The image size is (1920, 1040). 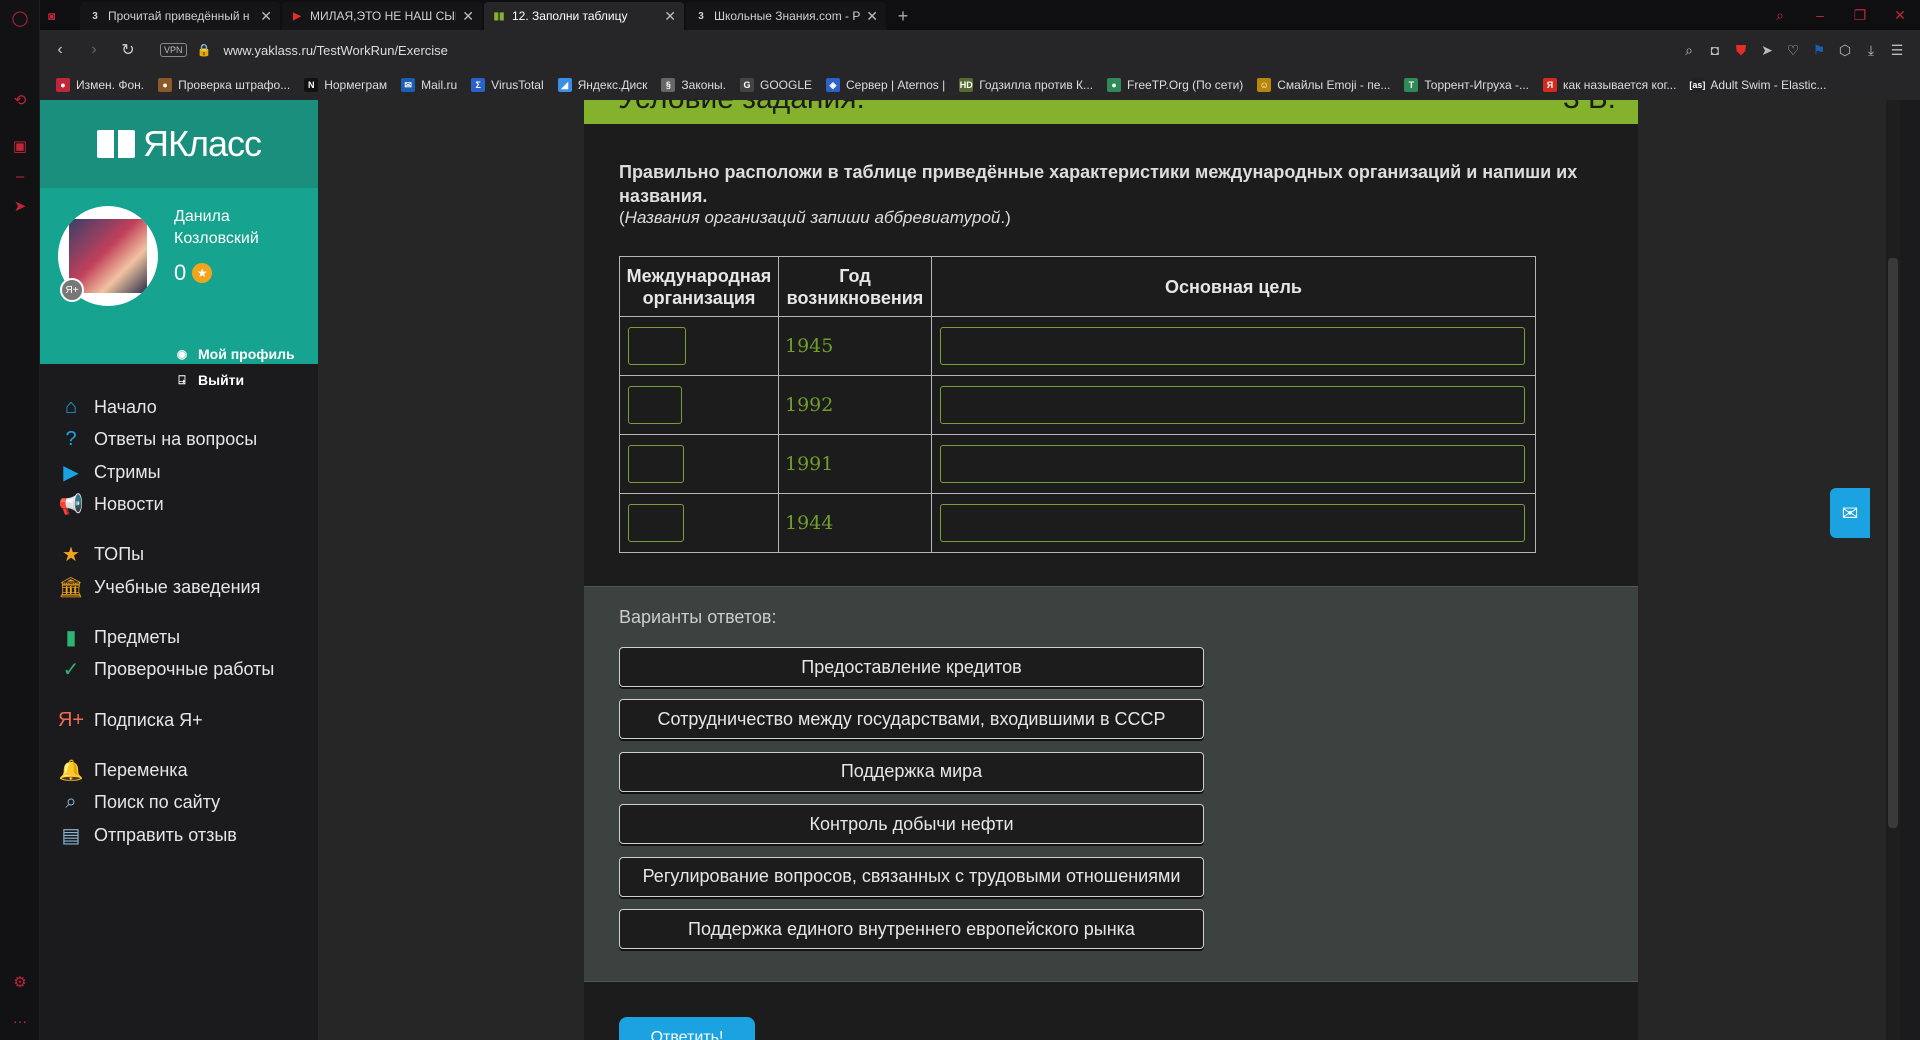 What do you see at coordinates (94, 50) in the screenshot?
I see `forward-icon: ›` at bounding box center [94, 50].